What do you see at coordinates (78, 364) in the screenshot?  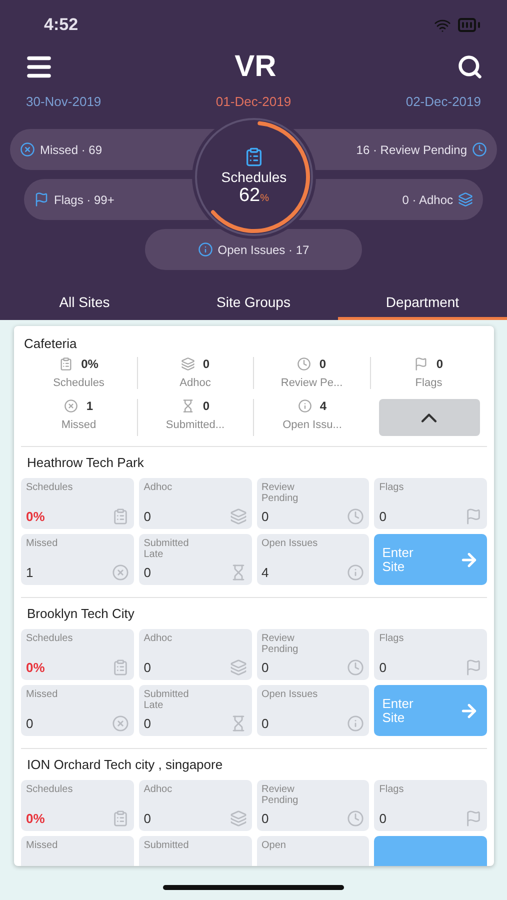 I see `summary-value: 0%` at bounding box center [78, 364].